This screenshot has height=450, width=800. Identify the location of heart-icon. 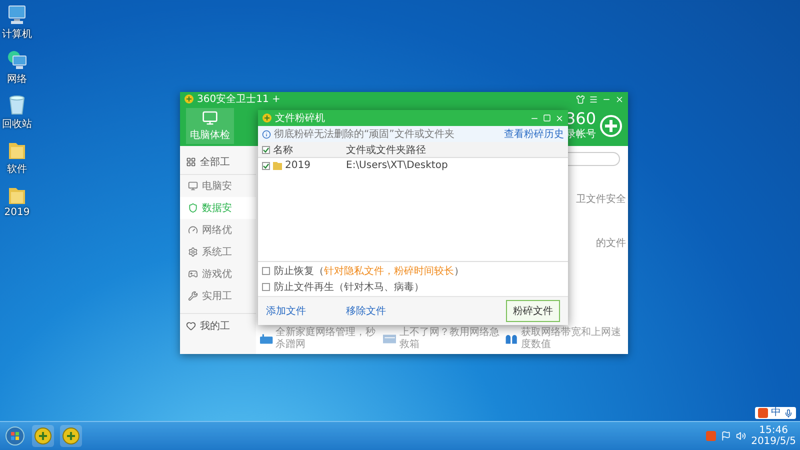
(191, 326).